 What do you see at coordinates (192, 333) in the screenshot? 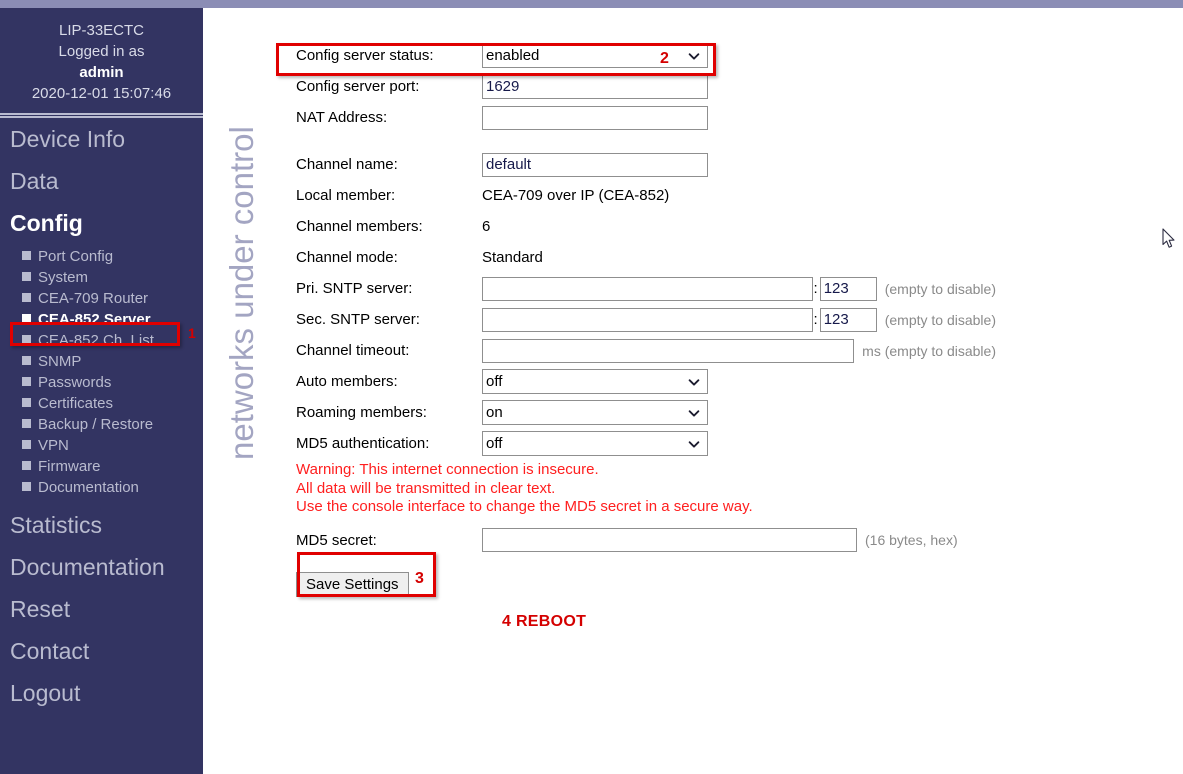
I see `annotation-step-1: 1` at bounding box center [192, 333].